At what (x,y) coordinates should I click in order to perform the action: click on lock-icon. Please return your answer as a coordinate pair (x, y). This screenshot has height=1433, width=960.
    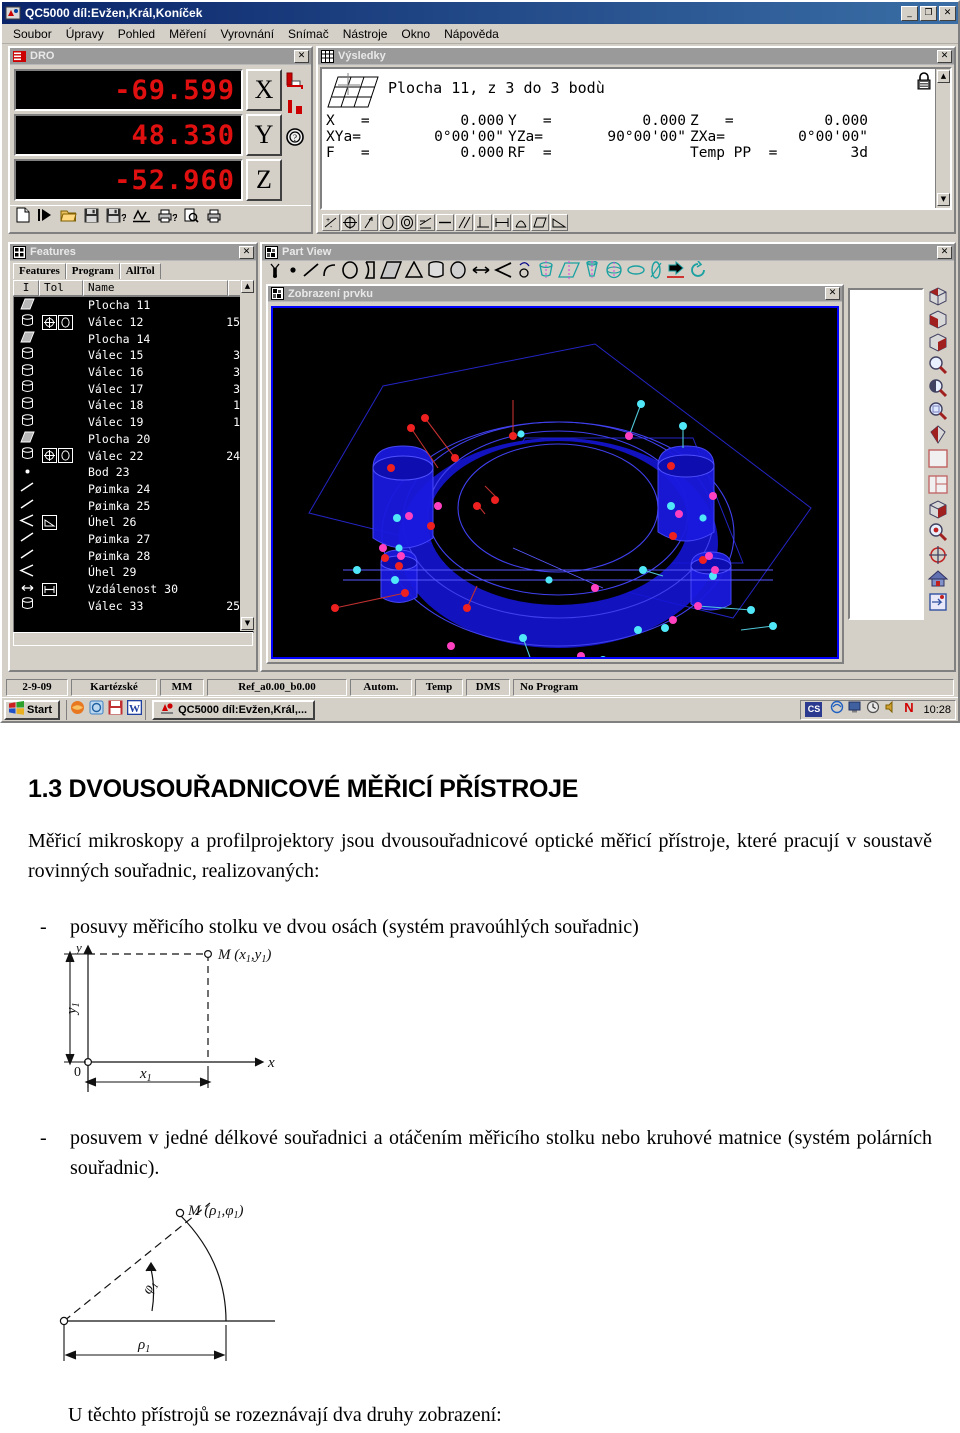
    Looking at the image, I should click on (924, 81).